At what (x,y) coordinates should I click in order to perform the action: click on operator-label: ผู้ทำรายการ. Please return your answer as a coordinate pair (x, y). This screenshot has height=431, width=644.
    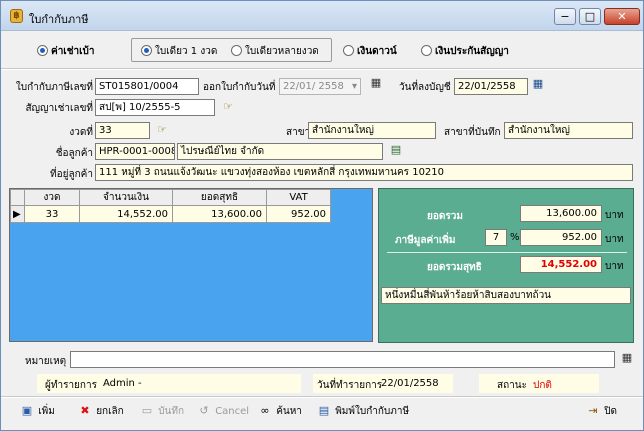
    Looking at the image, I should click on (71, 385).